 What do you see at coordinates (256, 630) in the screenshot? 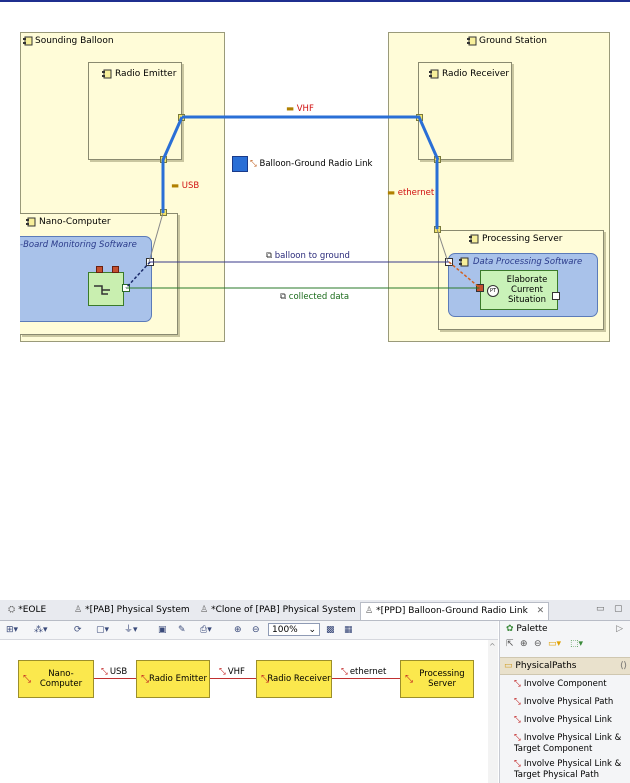
I see `zoom-out-icon: ⊖` at bounding box center [256, 630].